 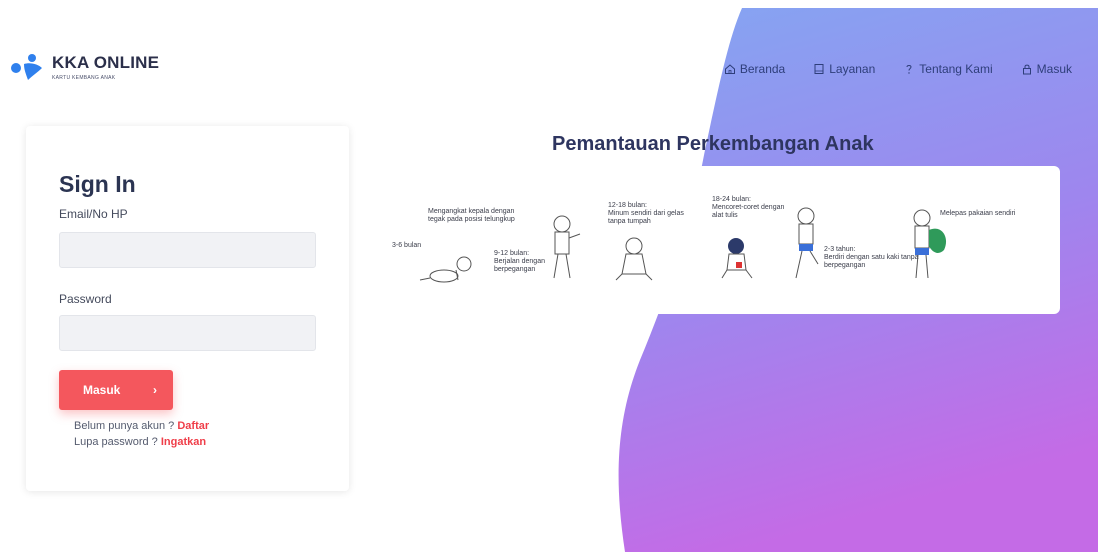 What do you see at coordinates (106, 62) in the screenshot?
I see `brand-name: KKA ONLINE` at bounding box center [106, 62].